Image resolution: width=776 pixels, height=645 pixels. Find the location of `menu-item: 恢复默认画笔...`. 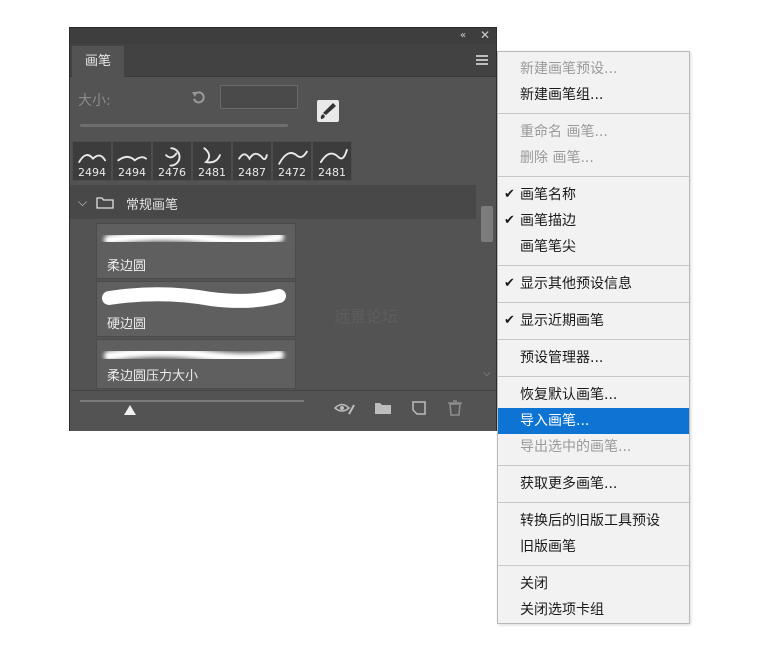

menu-item: 恢复默认画笔... is located at coordinates (593, 395).